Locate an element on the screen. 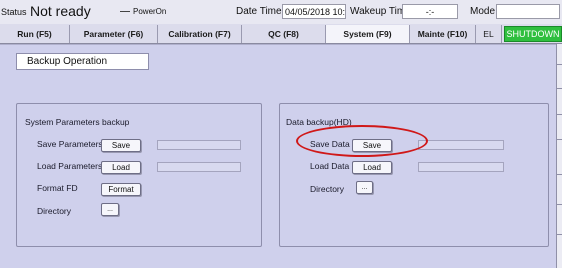 The image size is (562, 268). save-parameters-progress is located at coordinates (199, 145).